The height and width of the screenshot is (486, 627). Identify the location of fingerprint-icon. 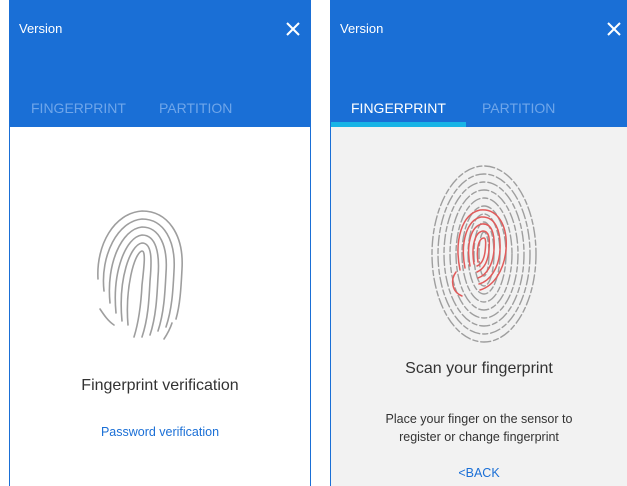
(140, 275).